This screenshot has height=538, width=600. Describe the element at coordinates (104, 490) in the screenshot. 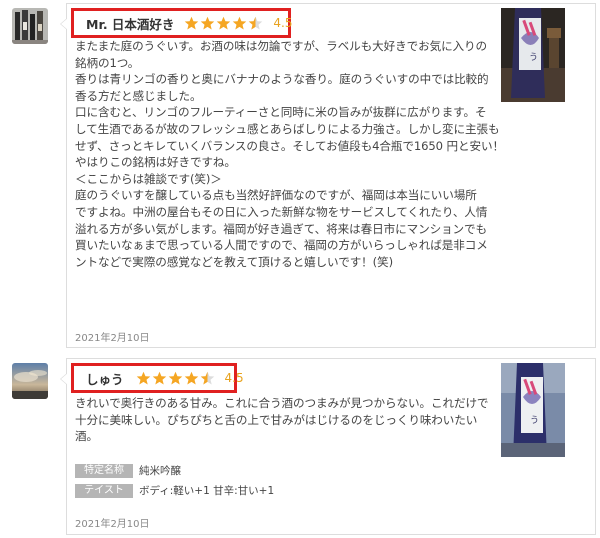

I see `spec-label: テイスト` at that location.